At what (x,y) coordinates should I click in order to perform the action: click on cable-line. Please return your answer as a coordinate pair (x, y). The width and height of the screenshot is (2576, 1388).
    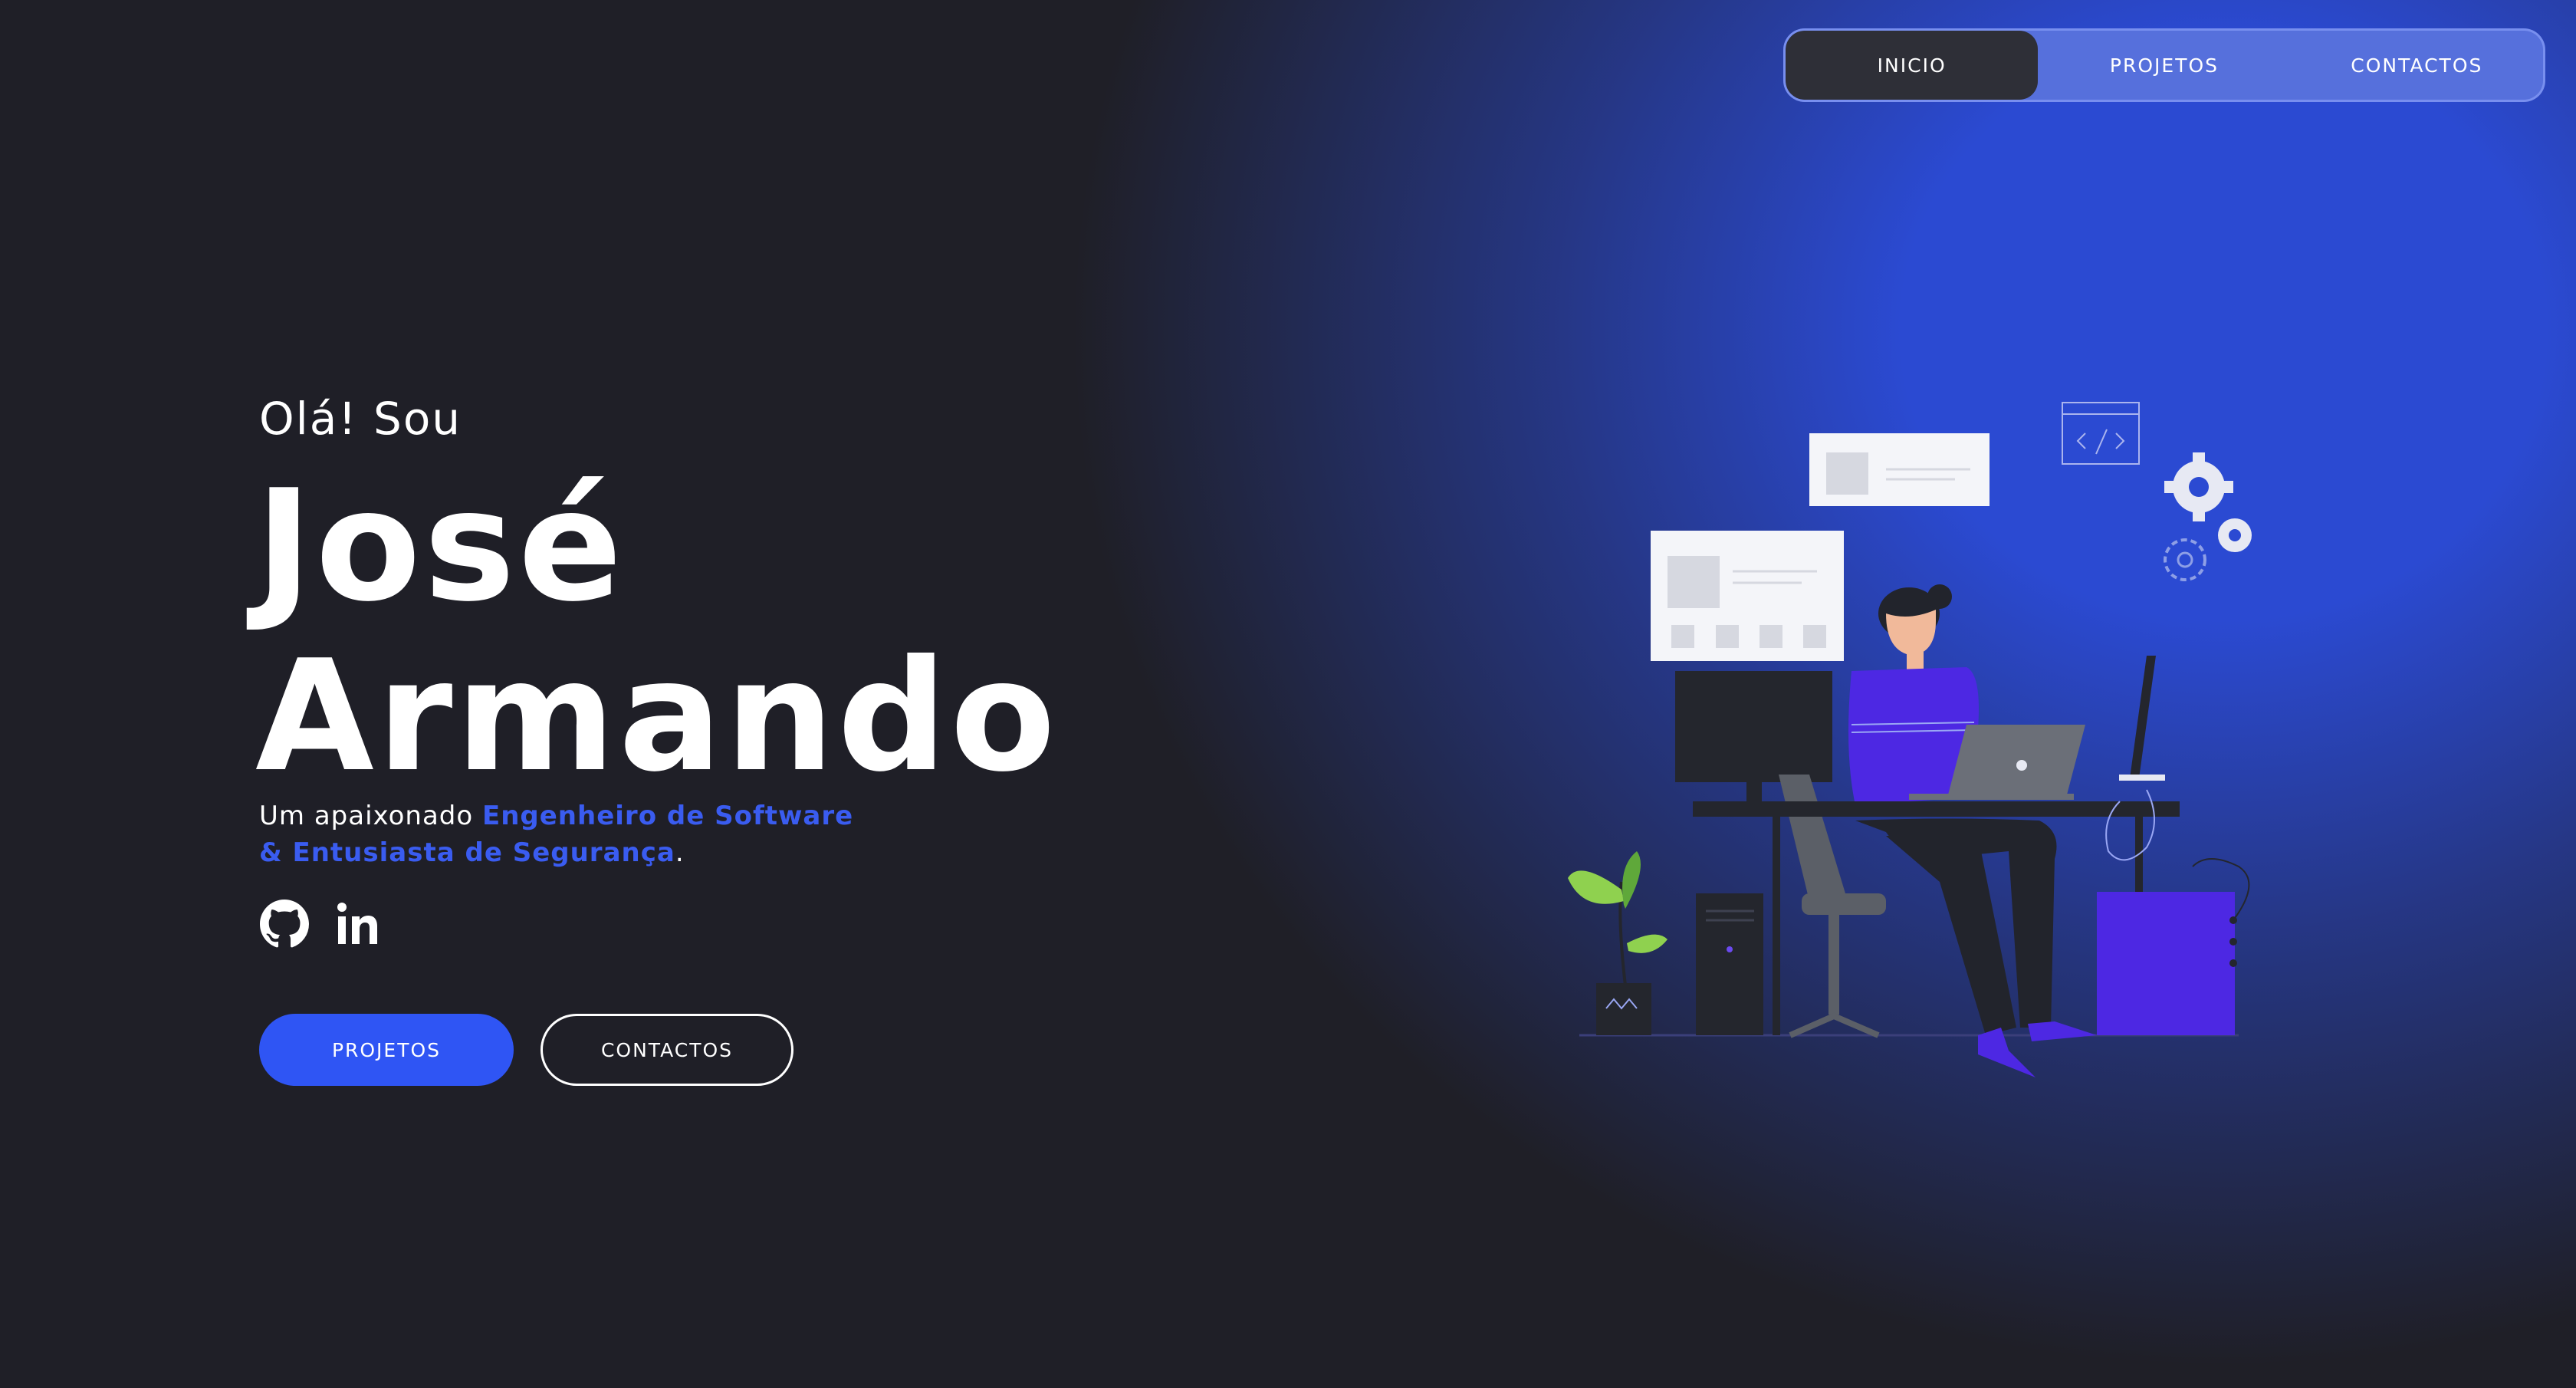
    Looking at the image, I should click on (2130, 825).